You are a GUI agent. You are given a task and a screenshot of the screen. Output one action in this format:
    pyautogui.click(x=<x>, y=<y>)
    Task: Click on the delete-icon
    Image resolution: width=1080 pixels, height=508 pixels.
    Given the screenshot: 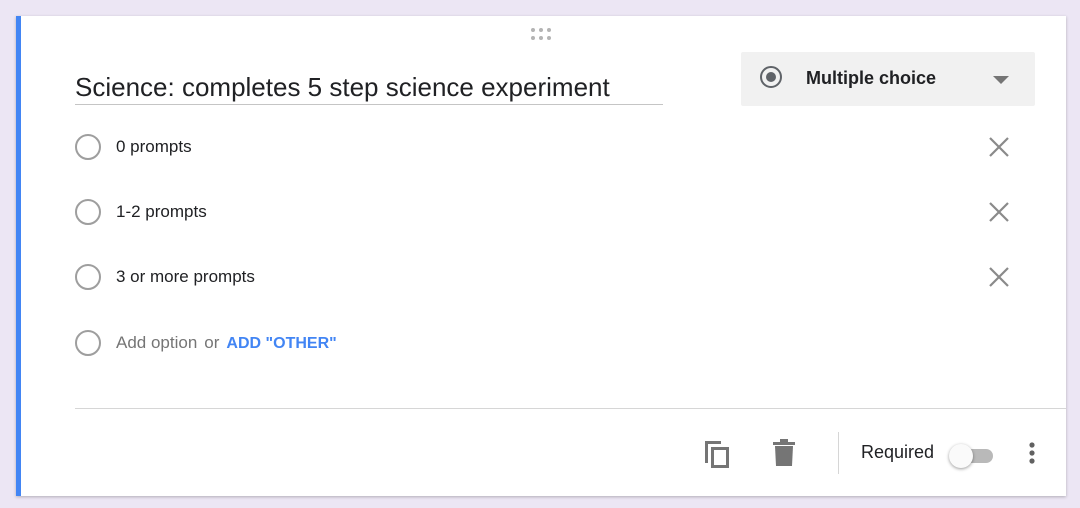 What is the action you would take?
    pyautogui.click(x=784, y=453)
    